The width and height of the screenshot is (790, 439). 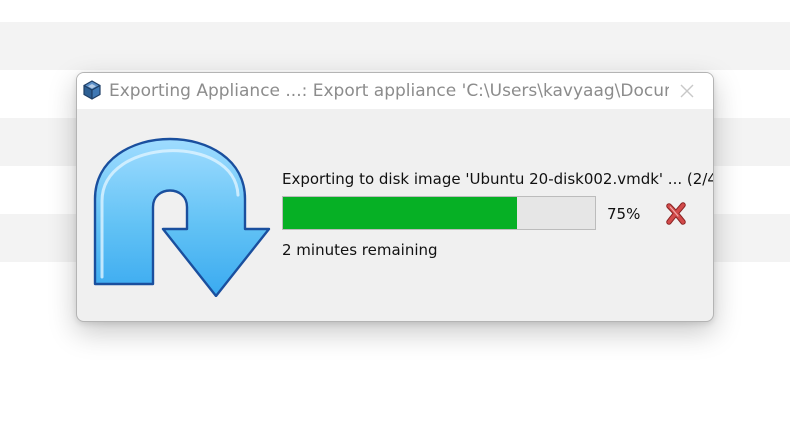 I want to click on progress-fill, so click(x=400, y=213).